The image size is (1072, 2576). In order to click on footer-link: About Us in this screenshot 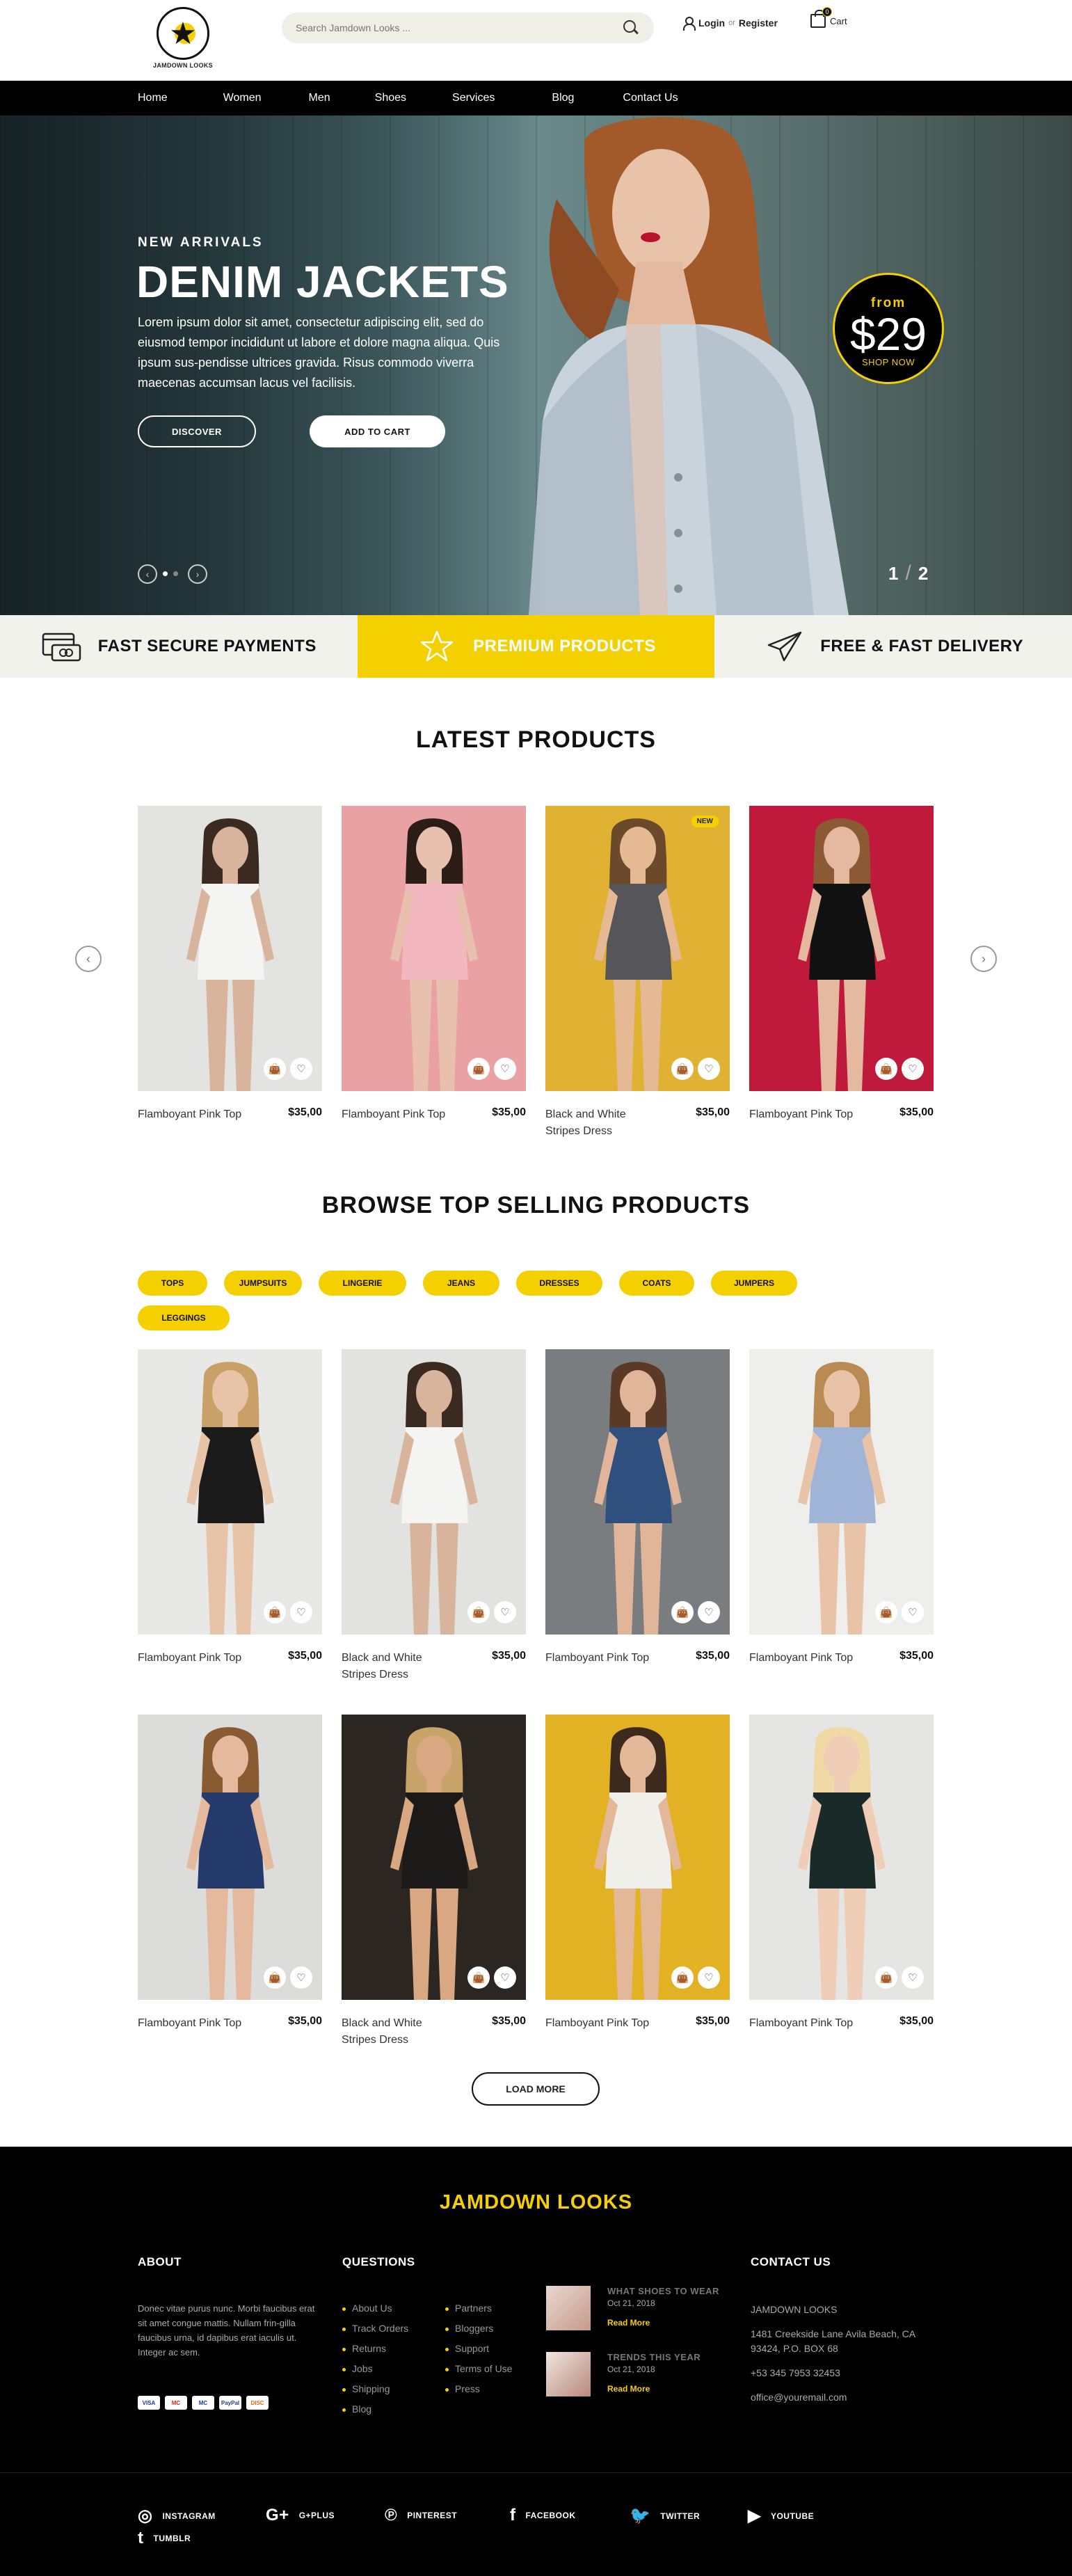, I will do `click(375, 2313)`.